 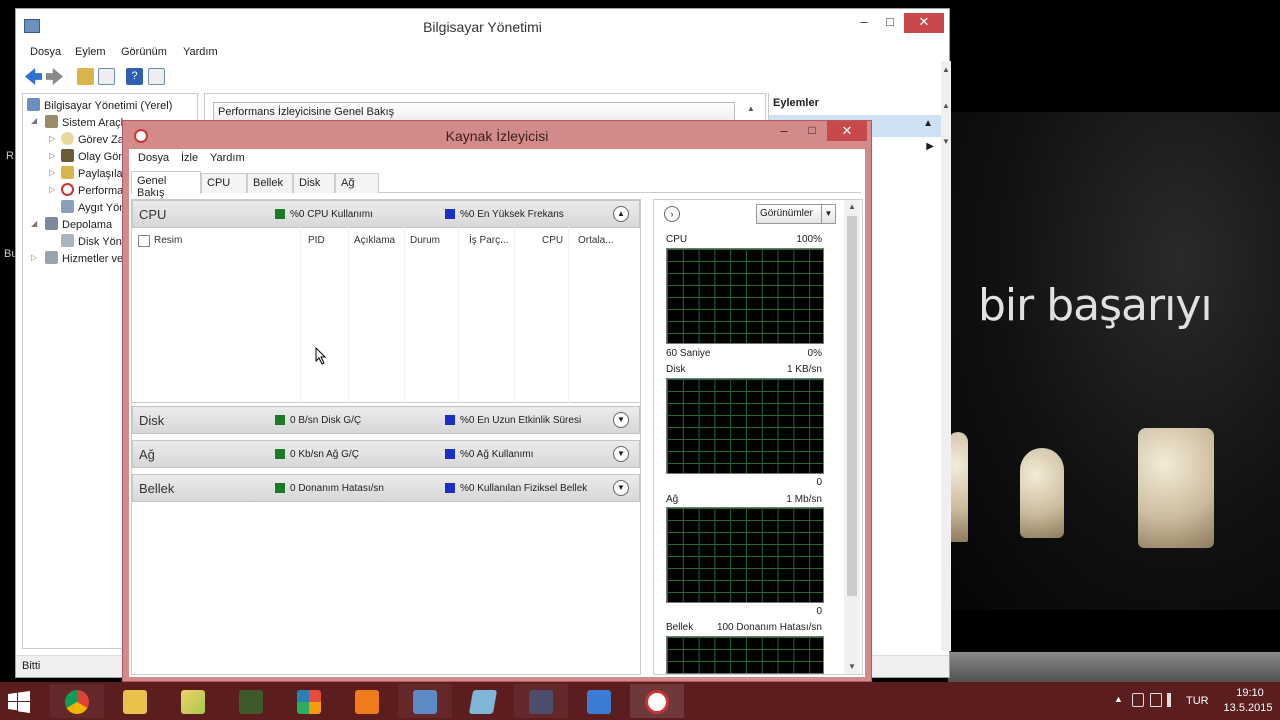 What do you see at coordinates (144, 52) in the screenshot?
I see `menu-view: Görünüm` at bounding box center [144, 52].